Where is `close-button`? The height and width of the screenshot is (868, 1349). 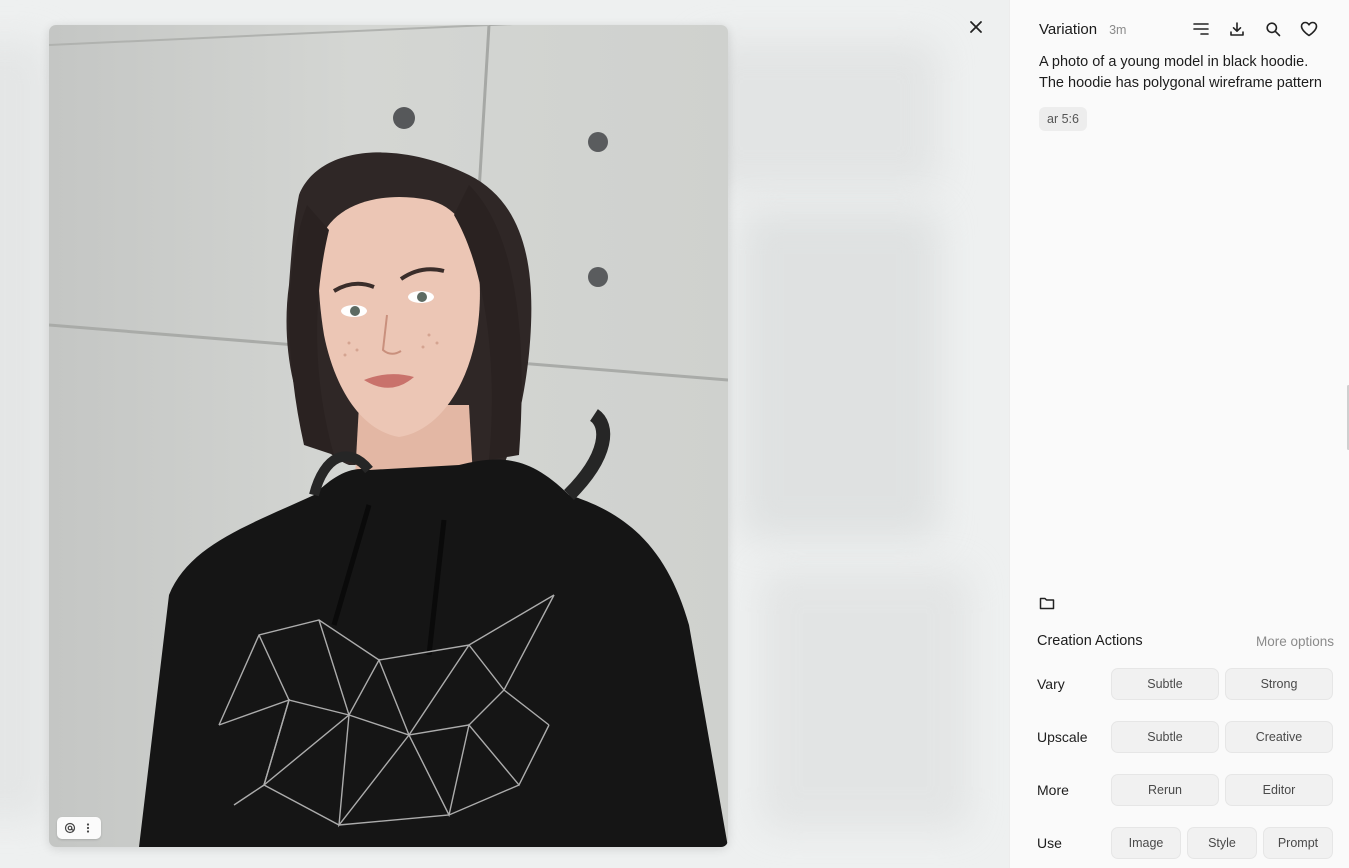 close-button is located at coordinates (976, 29).